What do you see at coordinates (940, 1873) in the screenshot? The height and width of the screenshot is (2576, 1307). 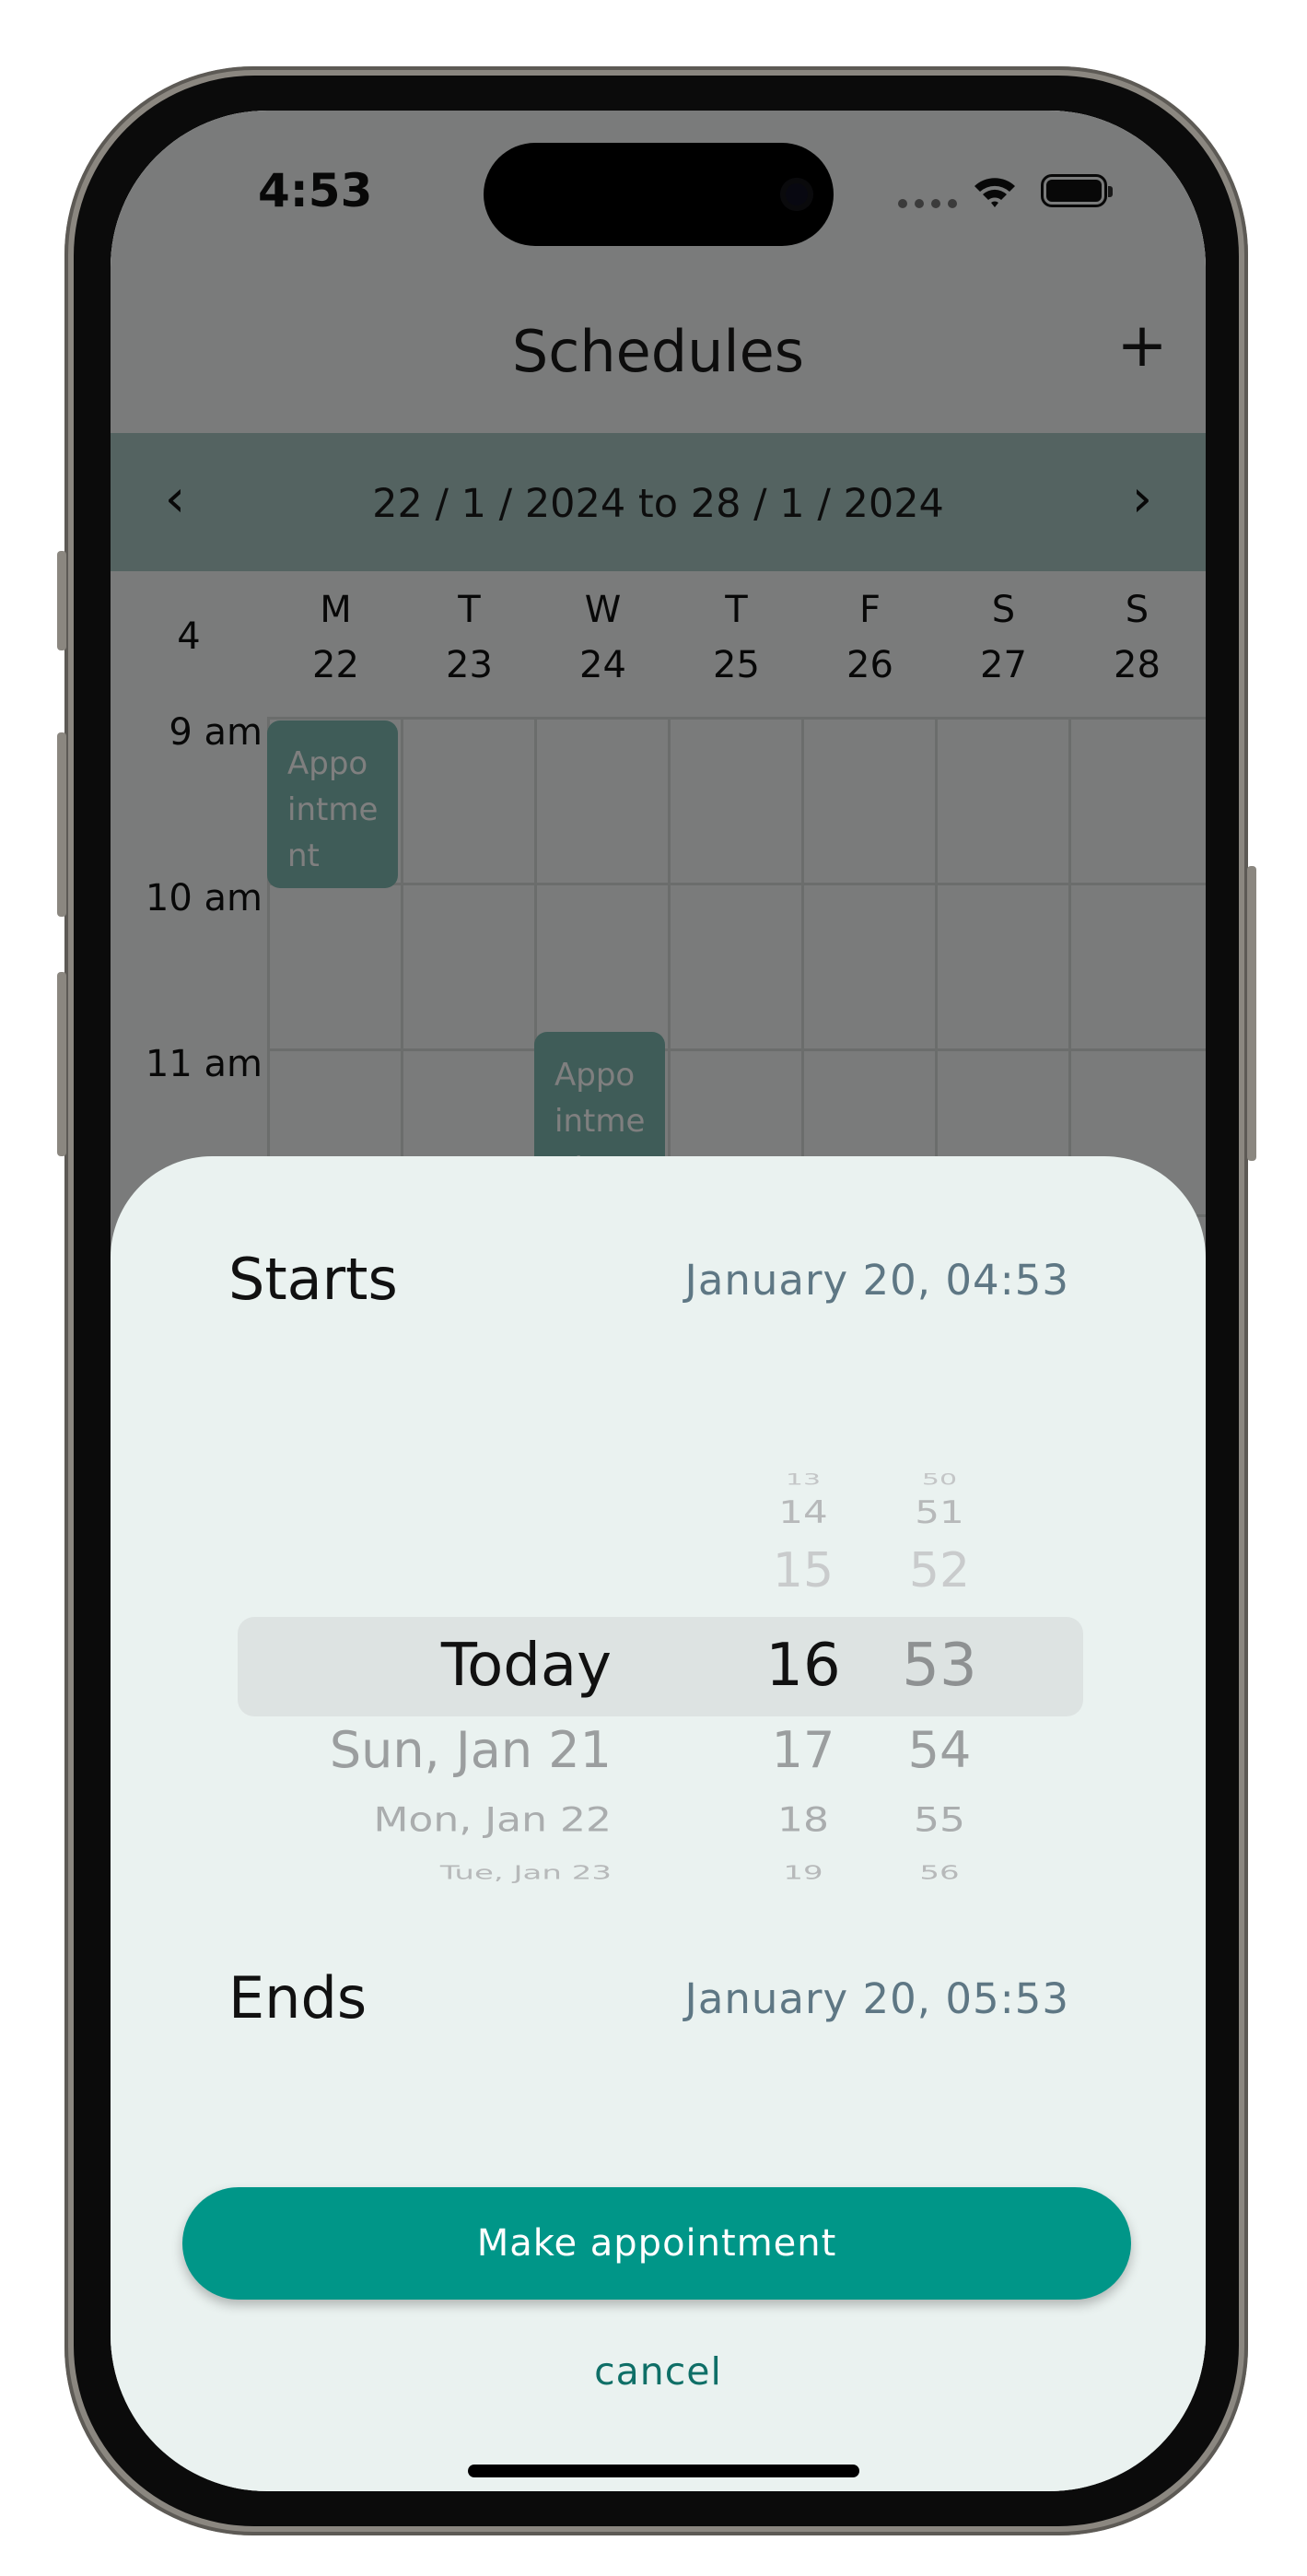 I see `picker-minute-option: 56` at bounding box center [940, 1873].